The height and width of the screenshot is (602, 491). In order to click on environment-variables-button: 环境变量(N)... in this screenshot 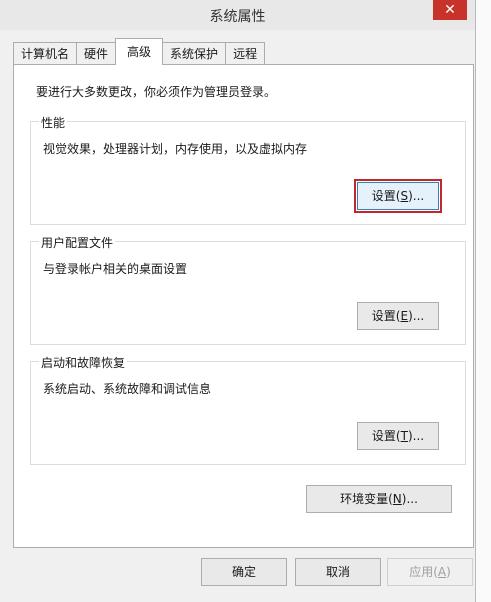, I will do `click(379, 499)`.